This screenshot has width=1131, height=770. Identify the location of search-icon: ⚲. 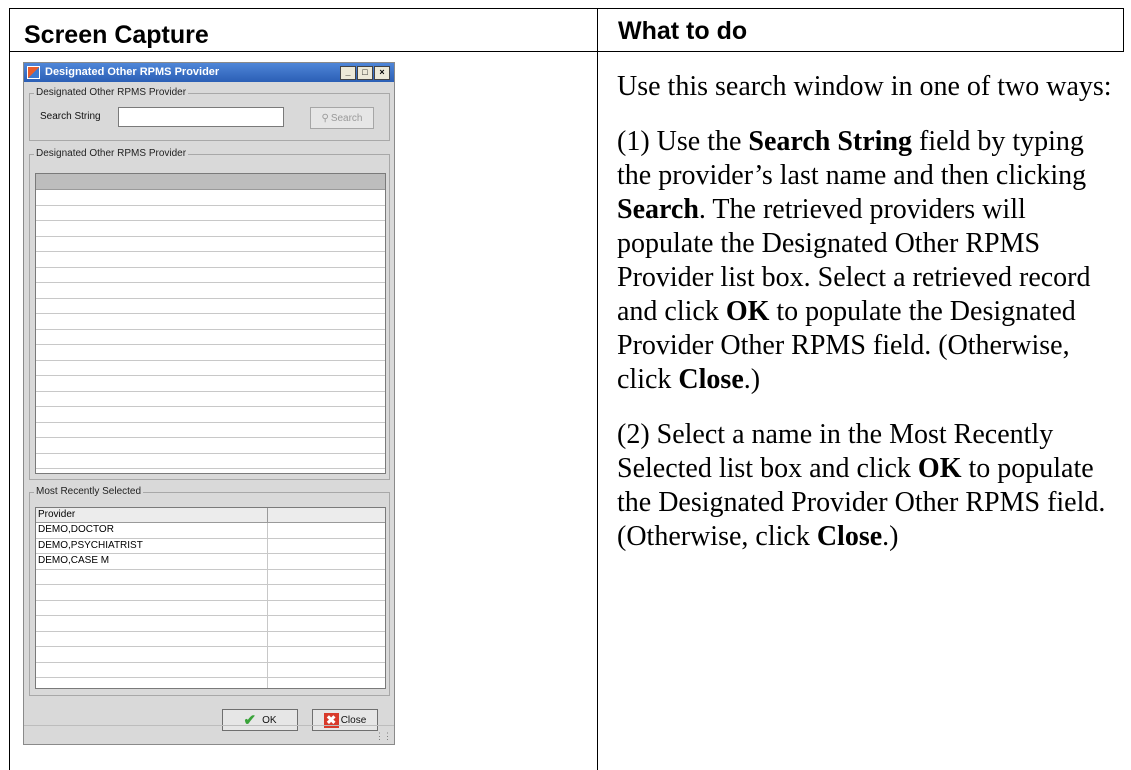
(325, 118).